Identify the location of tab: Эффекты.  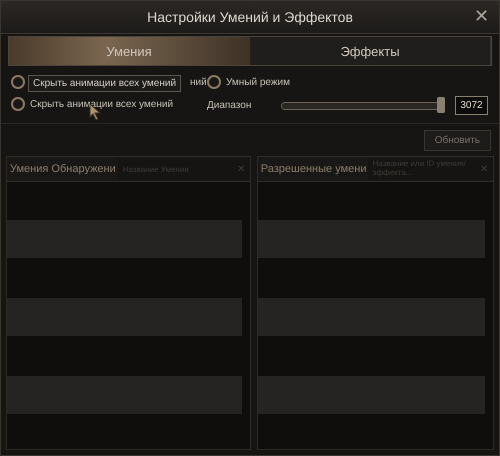
(370, 51).